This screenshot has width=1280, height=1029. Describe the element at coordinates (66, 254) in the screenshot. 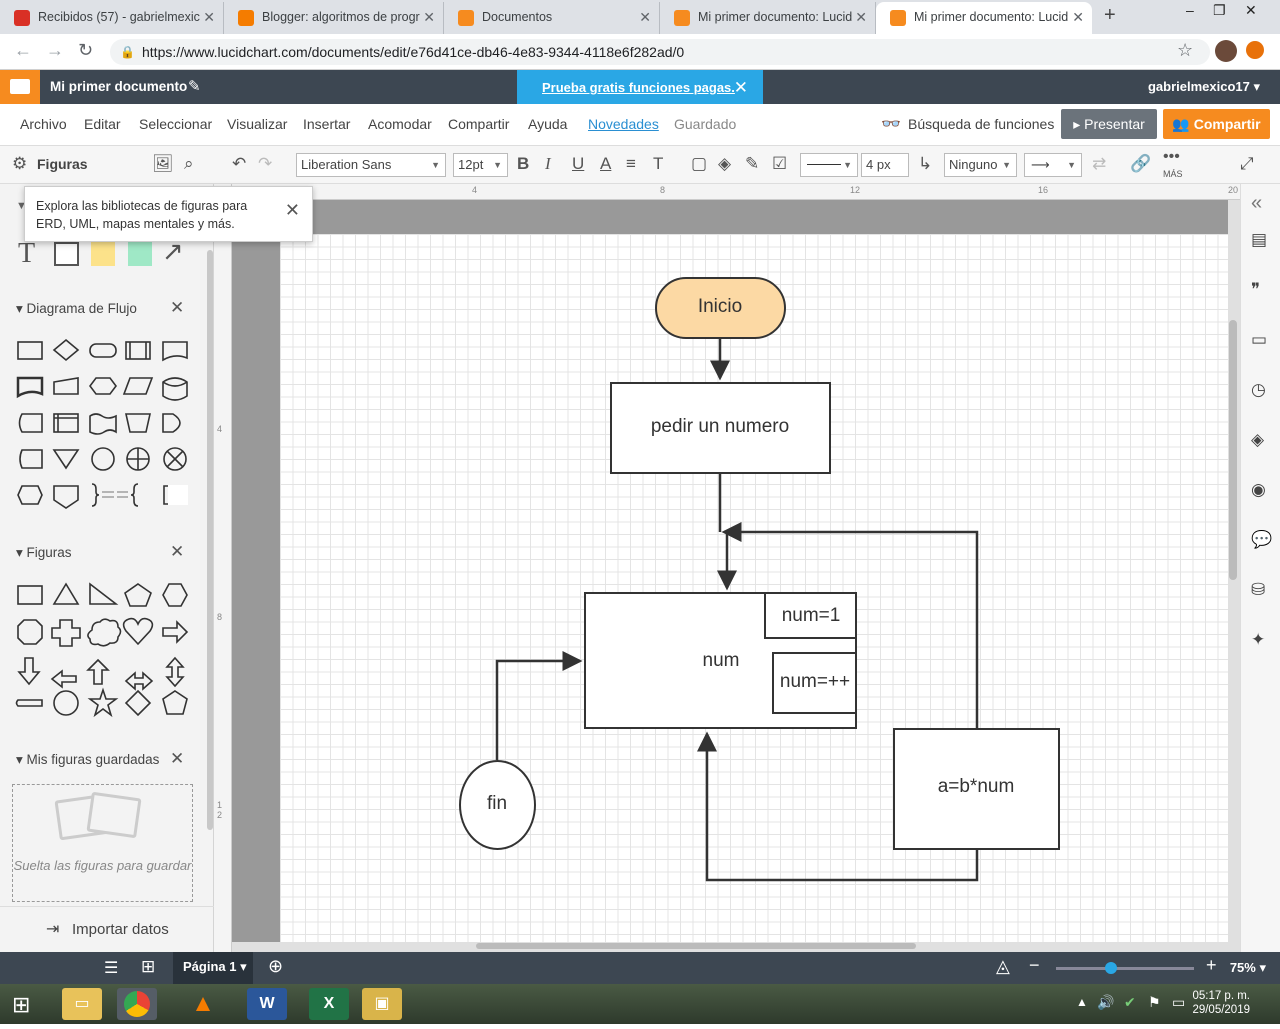

I see `block-shape-icon` at that location.